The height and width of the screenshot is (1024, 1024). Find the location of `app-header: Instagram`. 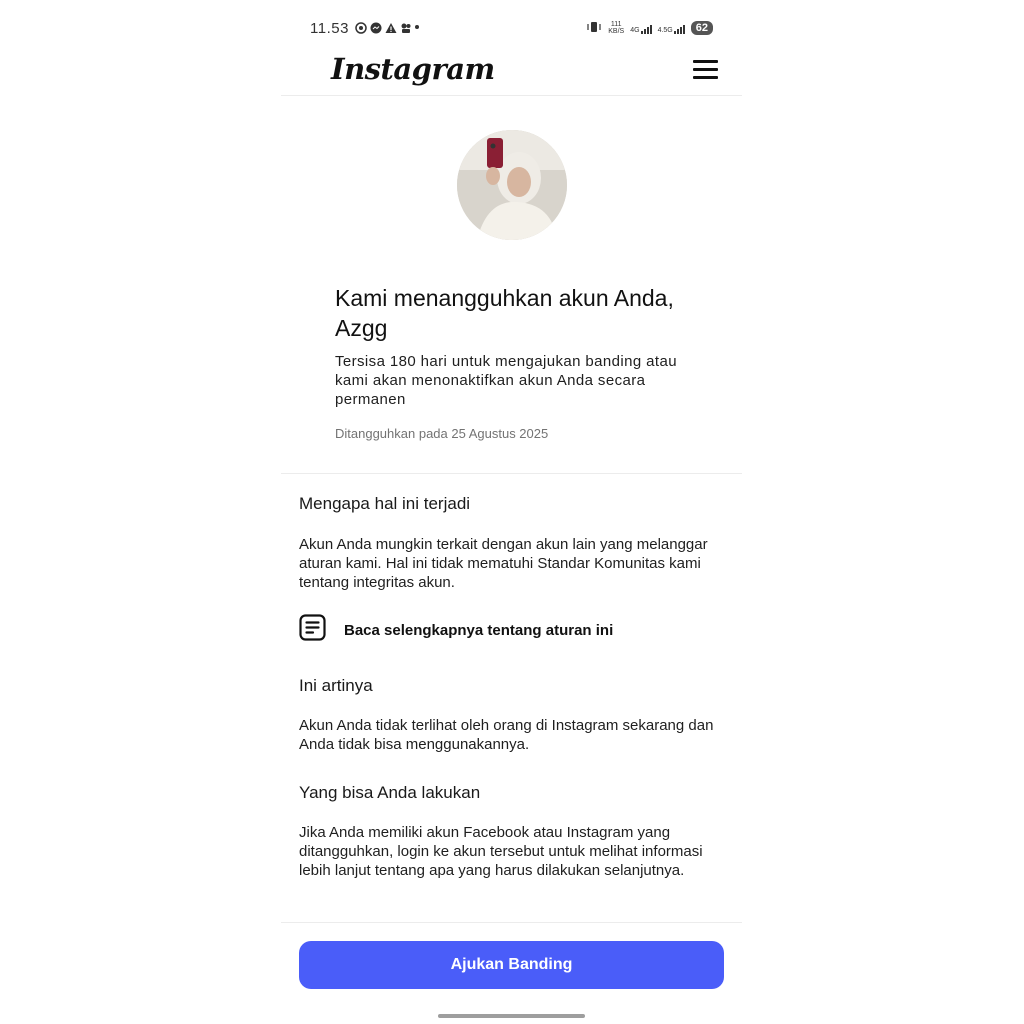

app-header: Instagram is located at coordinates (511, 72).